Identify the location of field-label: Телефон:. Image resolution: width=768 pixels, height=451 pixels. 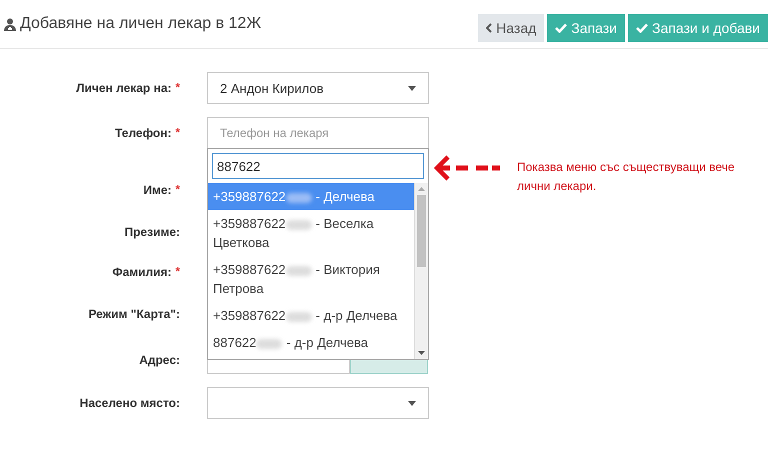
(143, 133).